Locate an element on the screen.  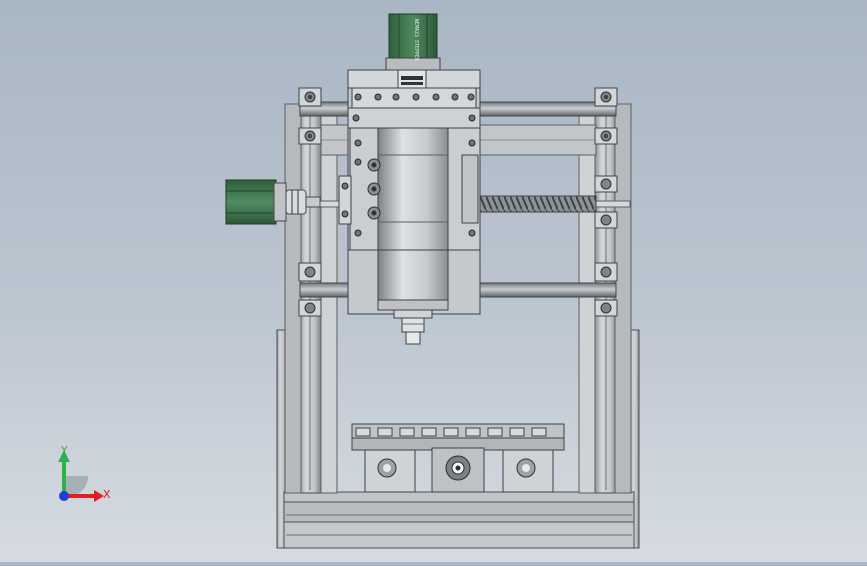
z-axis-motor: NEMA23 STEPPER is located at coordinates (413, 42).